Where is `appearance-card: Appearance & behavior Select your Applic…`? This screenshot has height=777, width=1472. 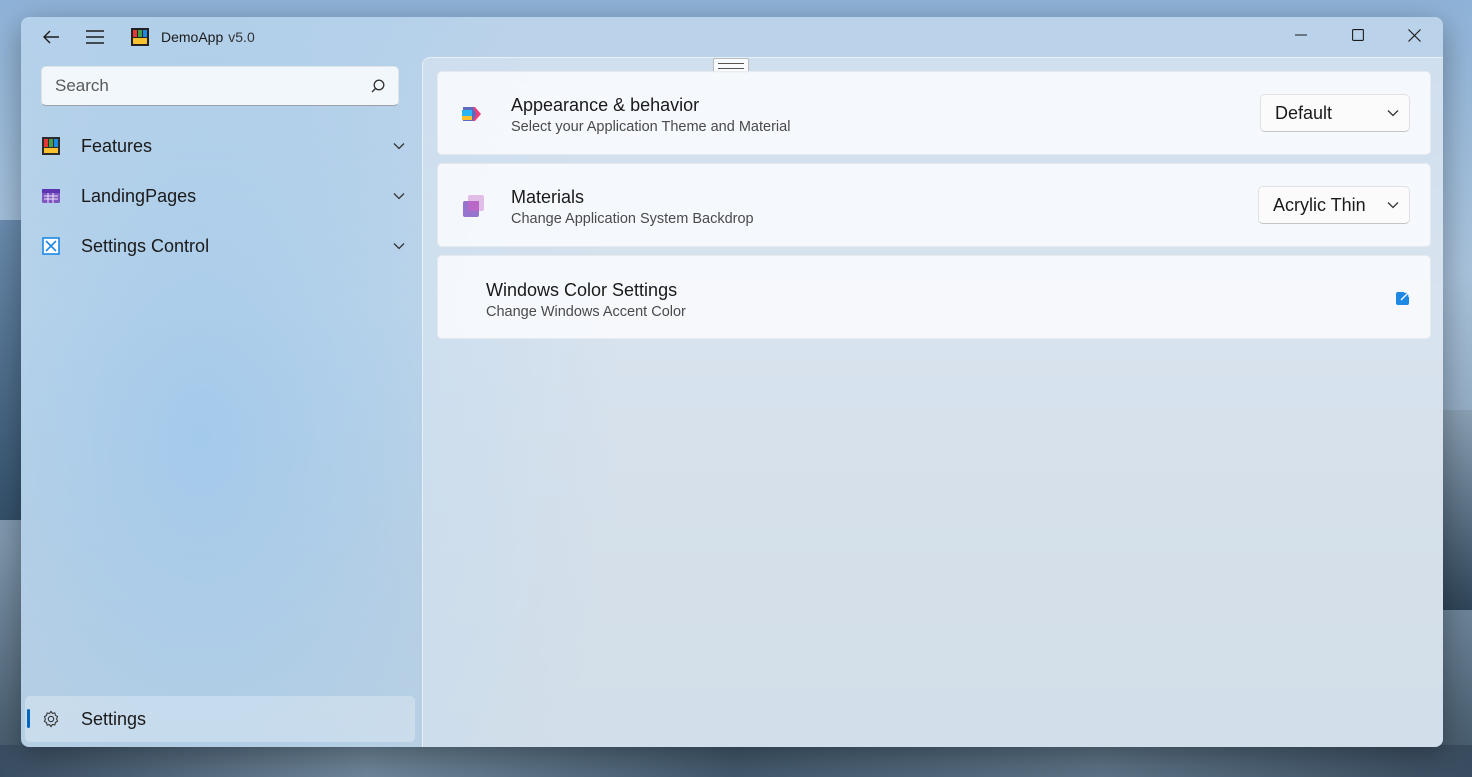
appearance-card: Appearance & behavior Select your Applic… is located at coordinates (934, 113).